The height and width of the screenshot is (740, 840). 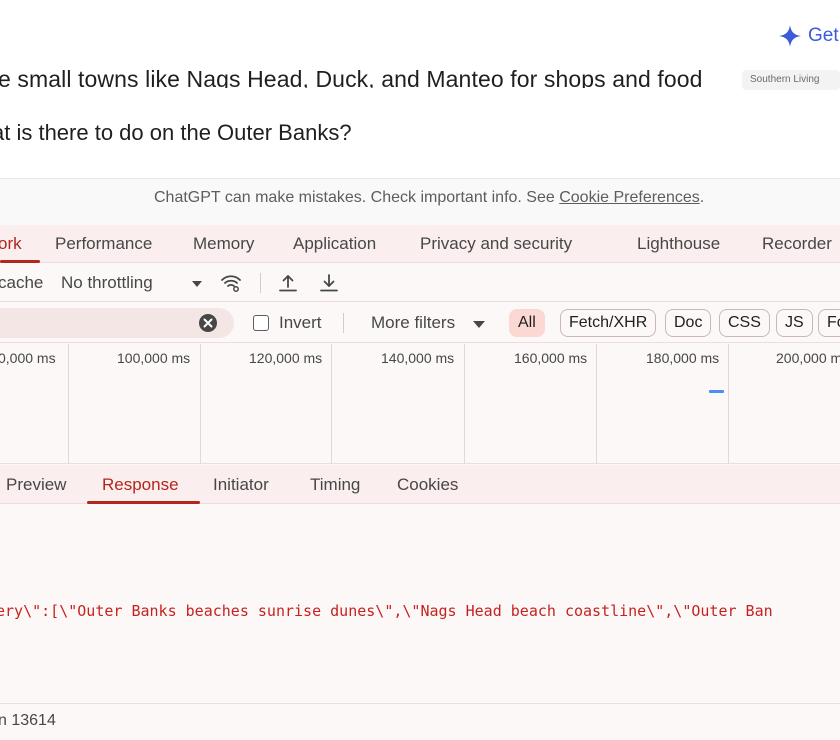 What do you see at coordinates (154, 358) in the screenshot?
I see `timeline-label: 100,000 ms` at bounding box center [154, 358].